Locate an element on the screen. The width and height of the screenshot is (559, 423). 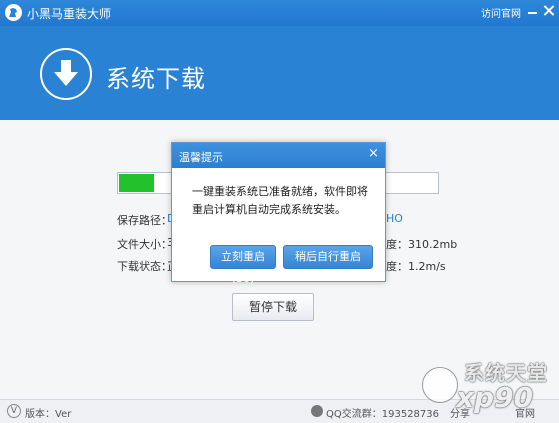
progress-fill is located at coordinates (136, 183).